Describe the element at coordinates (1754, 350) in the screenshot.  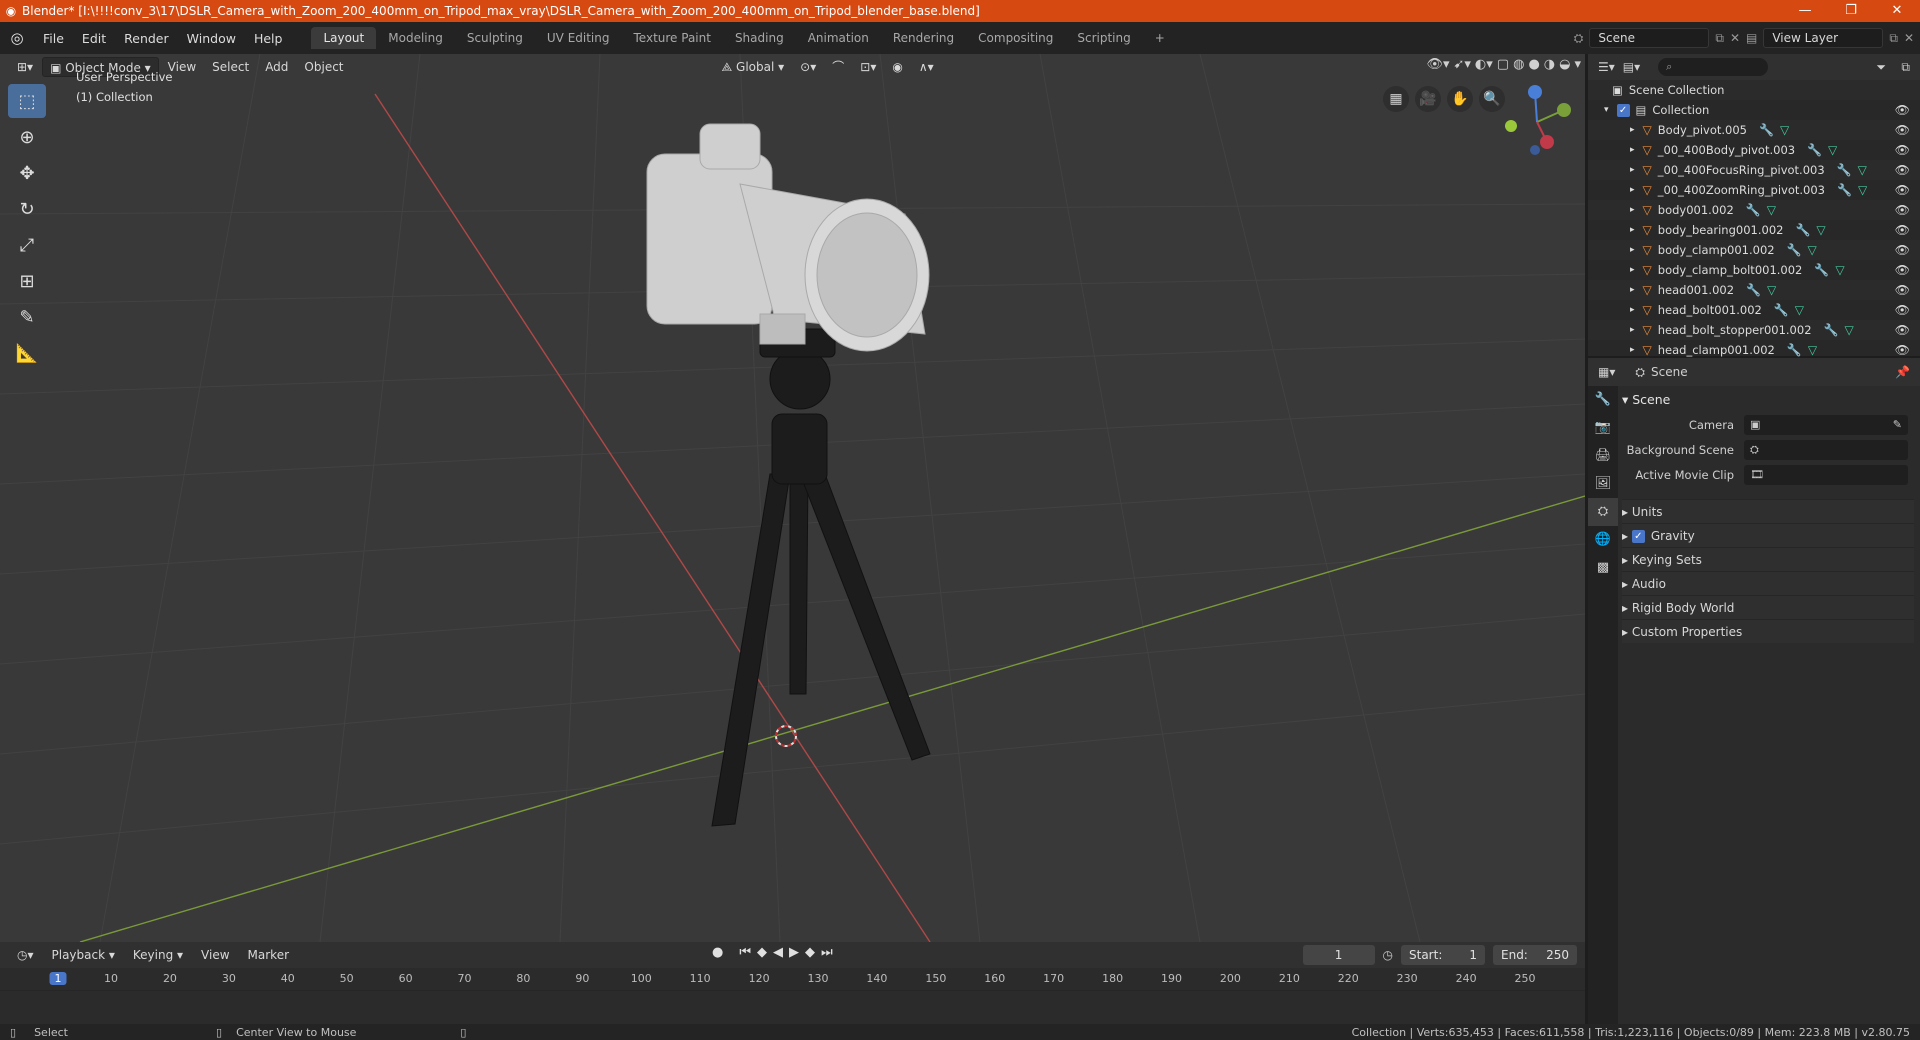
I see `outliner-item: ▸ ▽ head_clamp001.002 🔧 ▽ 👁` at that location.